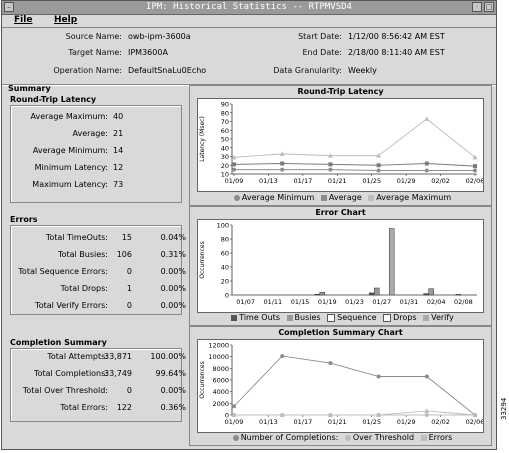  Describe the element at coordinates (477, 7) in the screenshot. I see `minimize-icon: ·` at that location.